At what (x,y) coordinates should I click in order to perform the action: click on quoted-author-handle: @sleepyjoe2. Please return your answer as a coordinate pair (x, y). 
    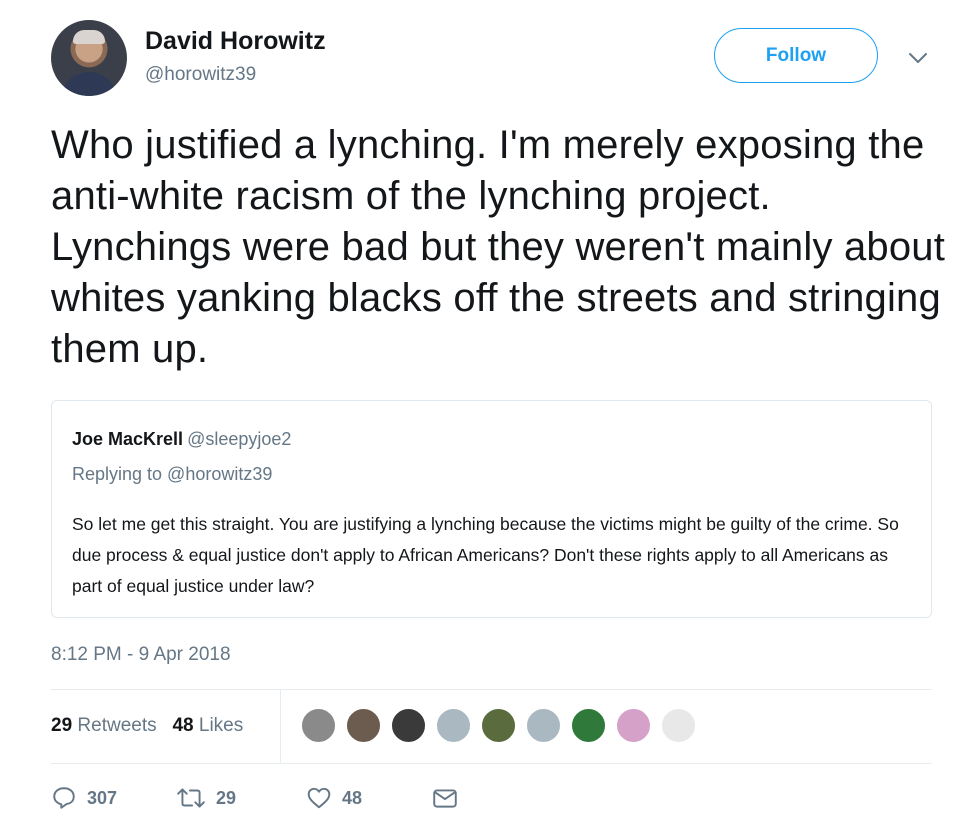
    Looking at the image, I should click on (239, 439).